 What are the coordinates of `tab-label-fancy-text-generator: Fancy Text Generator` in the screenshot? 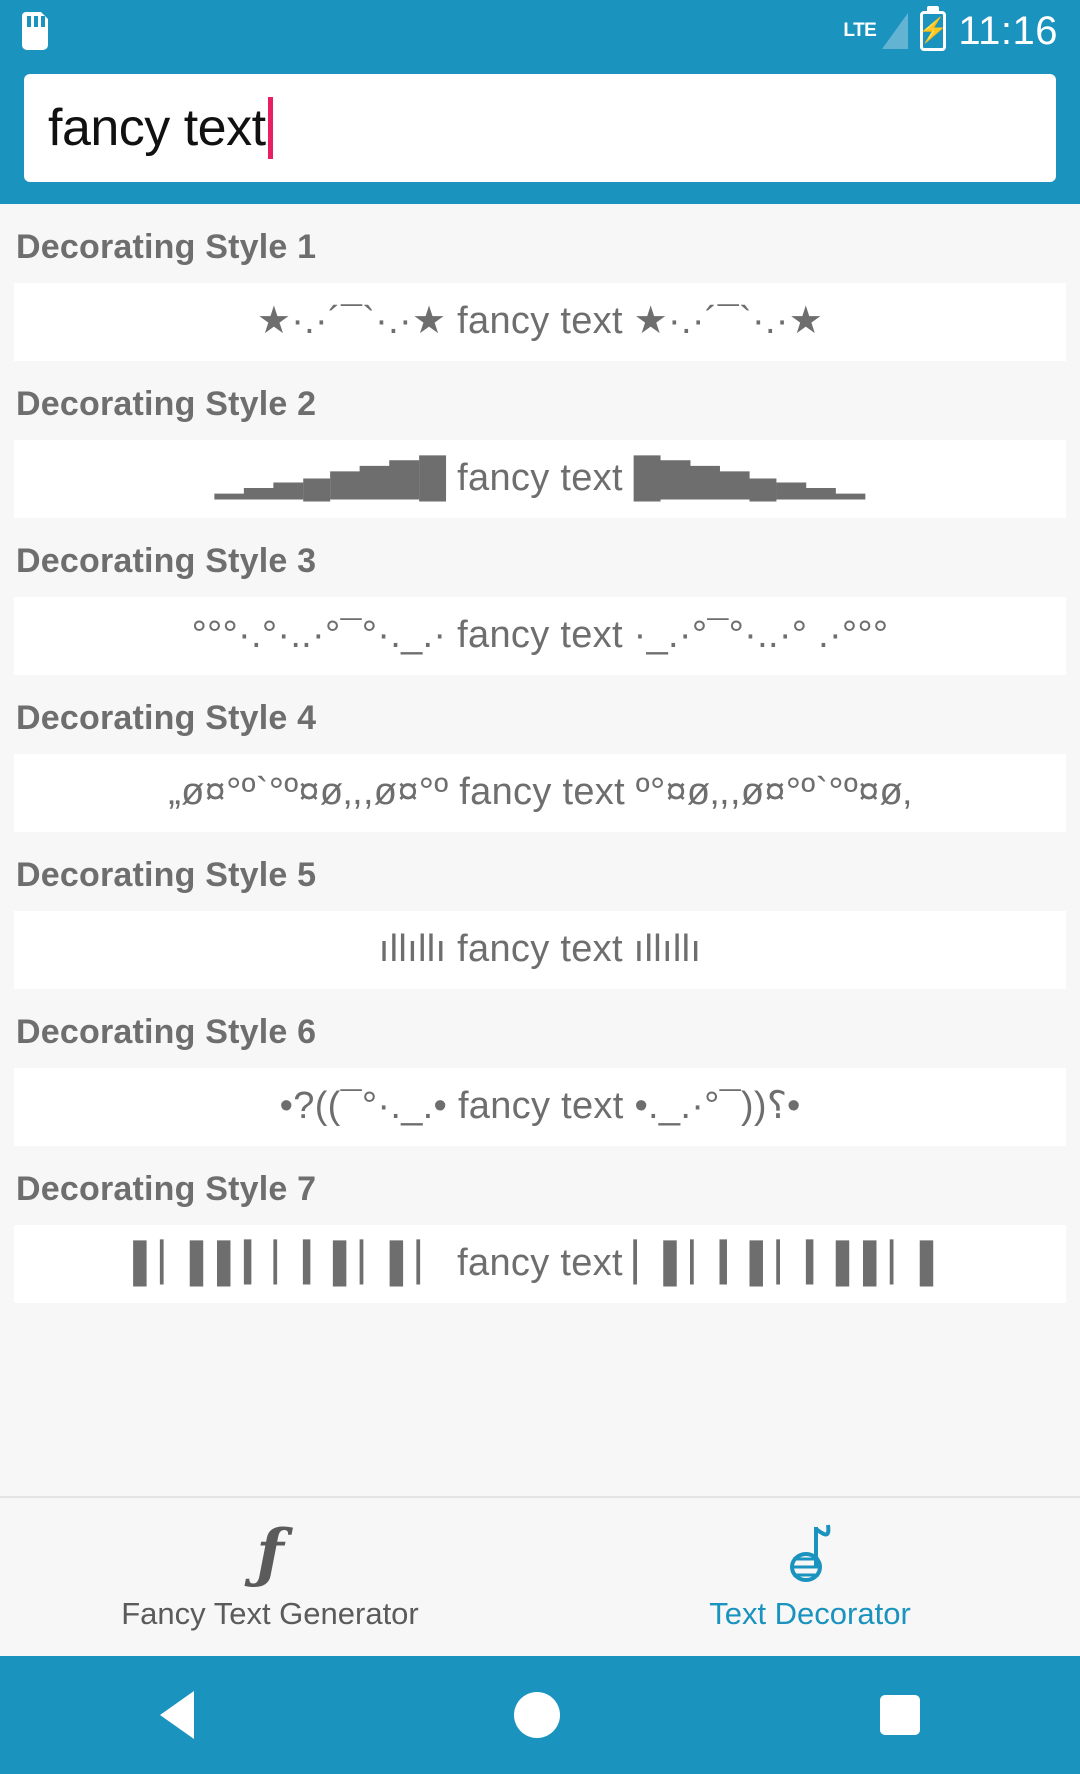 It's located at (270, 1613).